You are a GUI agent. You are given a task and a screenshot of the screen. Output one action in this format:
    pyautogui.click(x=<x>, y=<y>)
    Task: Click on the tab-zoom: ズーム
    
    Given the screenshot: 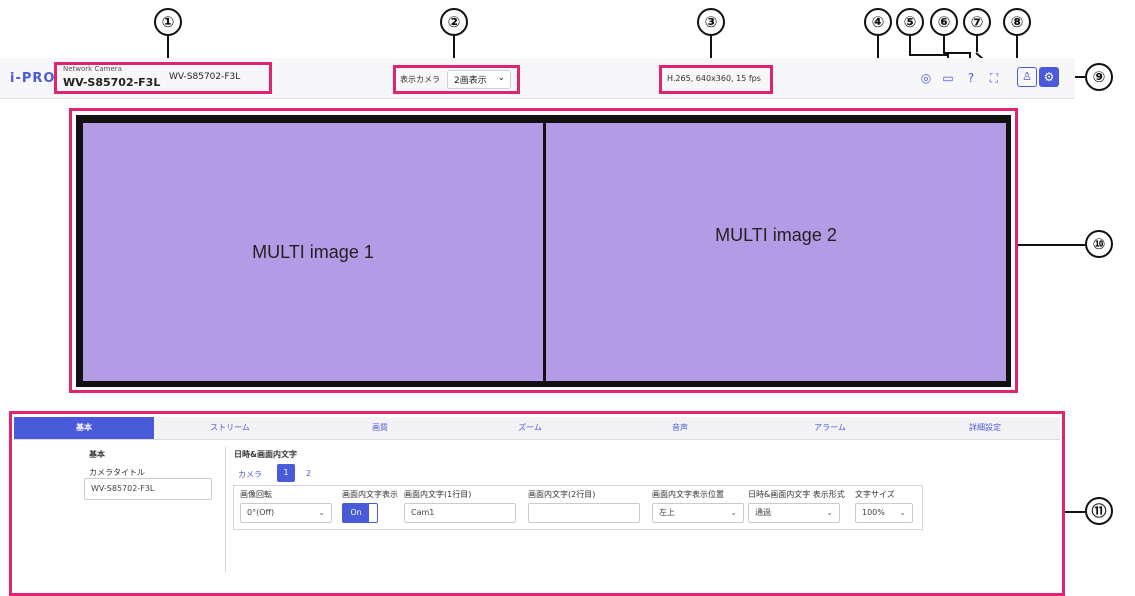 What is the action you would take?
    pyautogui.click(x=530, y=428)
    